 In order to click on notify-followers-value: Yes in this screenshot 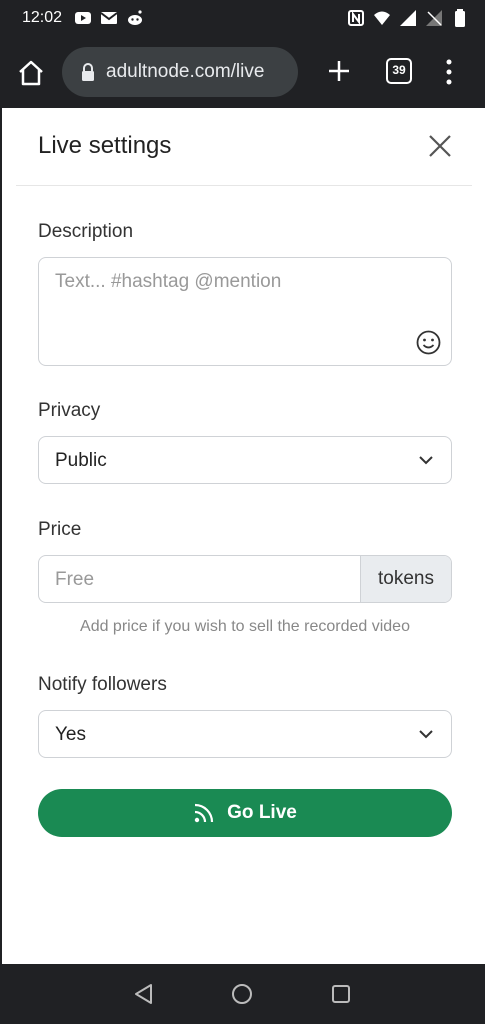, I will do `click(70, 734)`.